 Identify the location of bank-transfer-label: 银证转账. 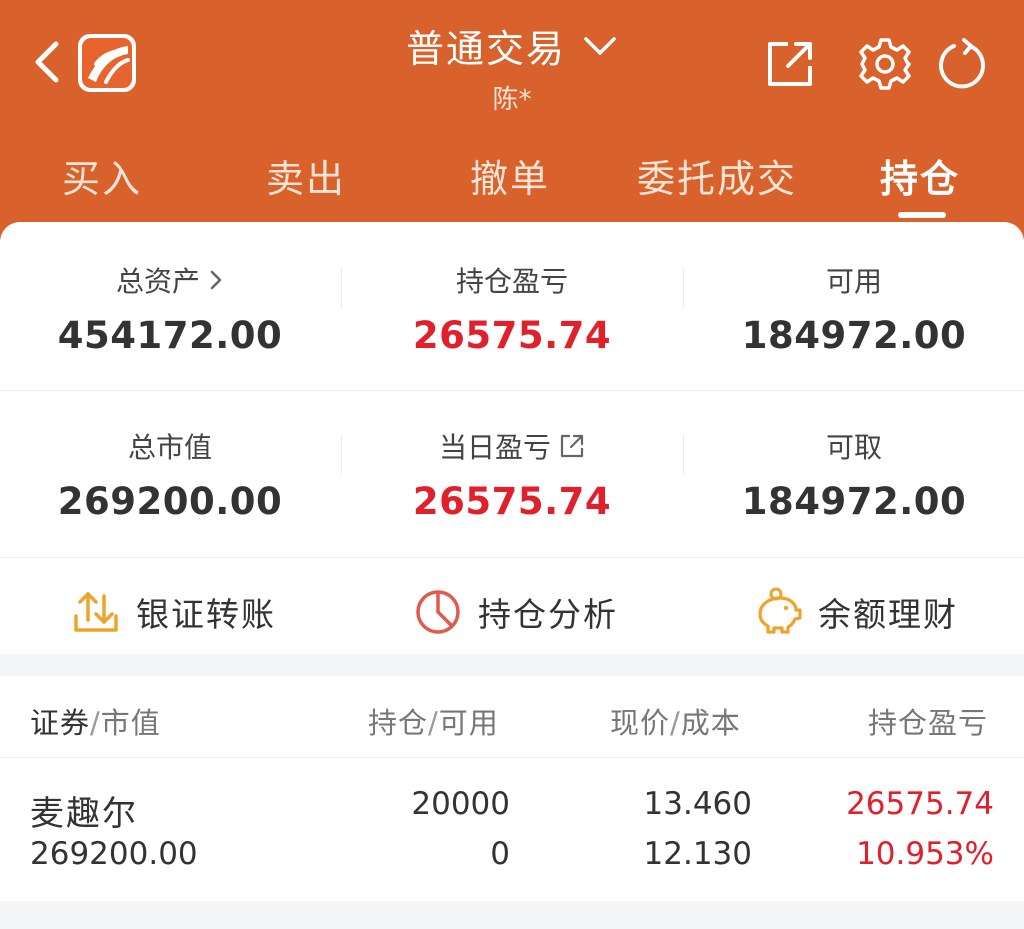
(206, 614).